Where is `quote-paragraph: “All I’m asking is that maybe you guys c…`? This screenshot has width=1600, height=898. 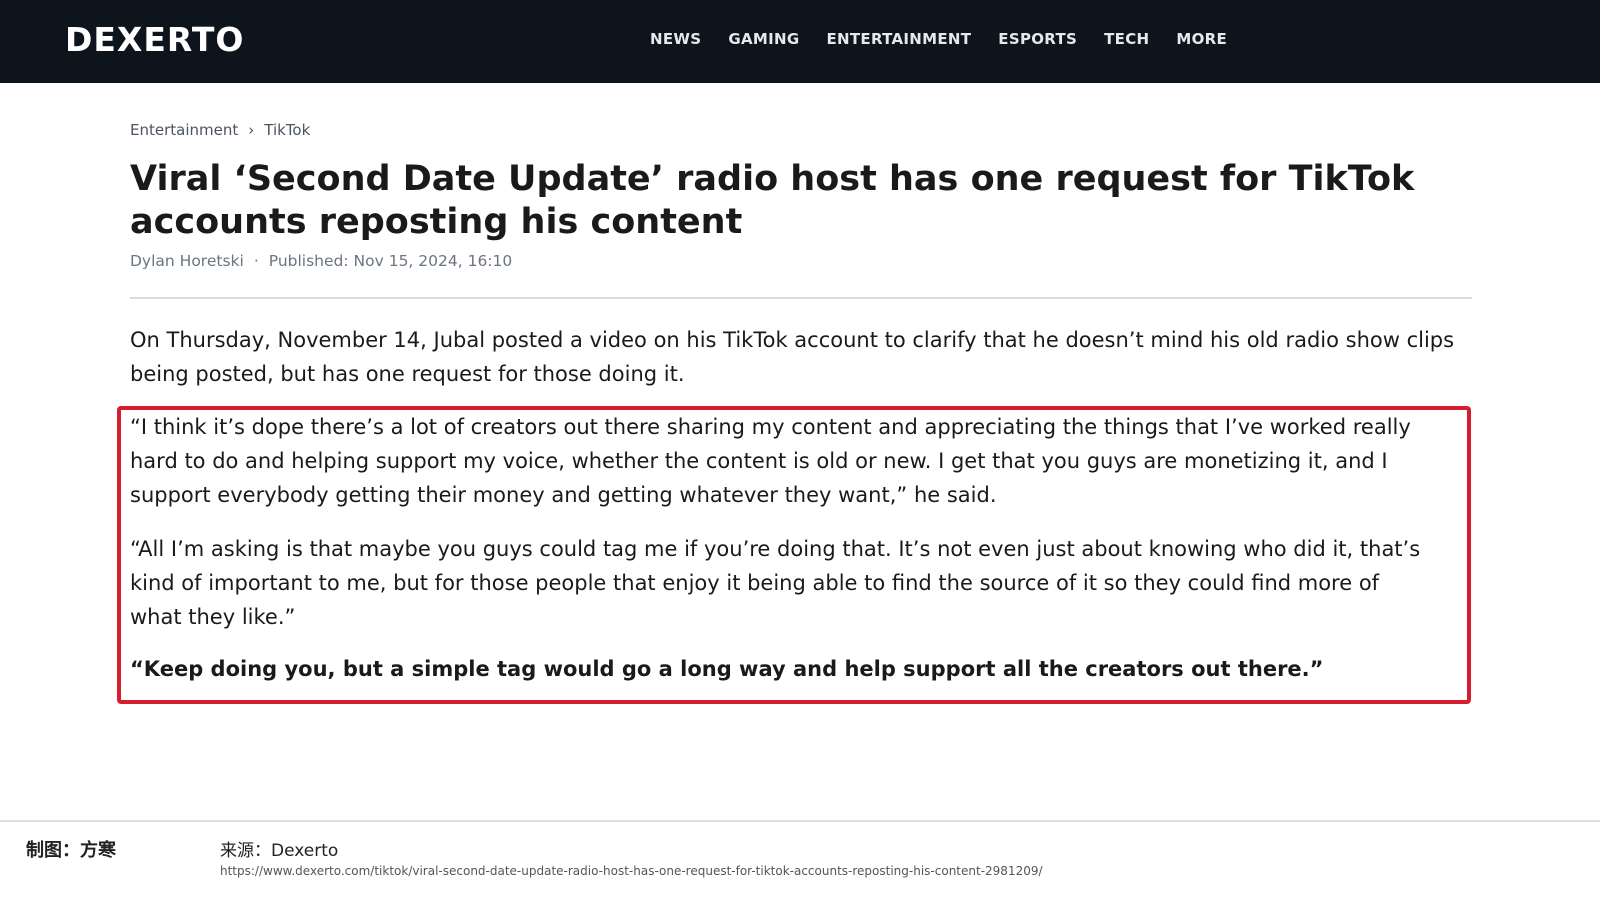 quote-paragraph: “All I’m asking is that maybe you guys c… is located at coordinates (775, 583).